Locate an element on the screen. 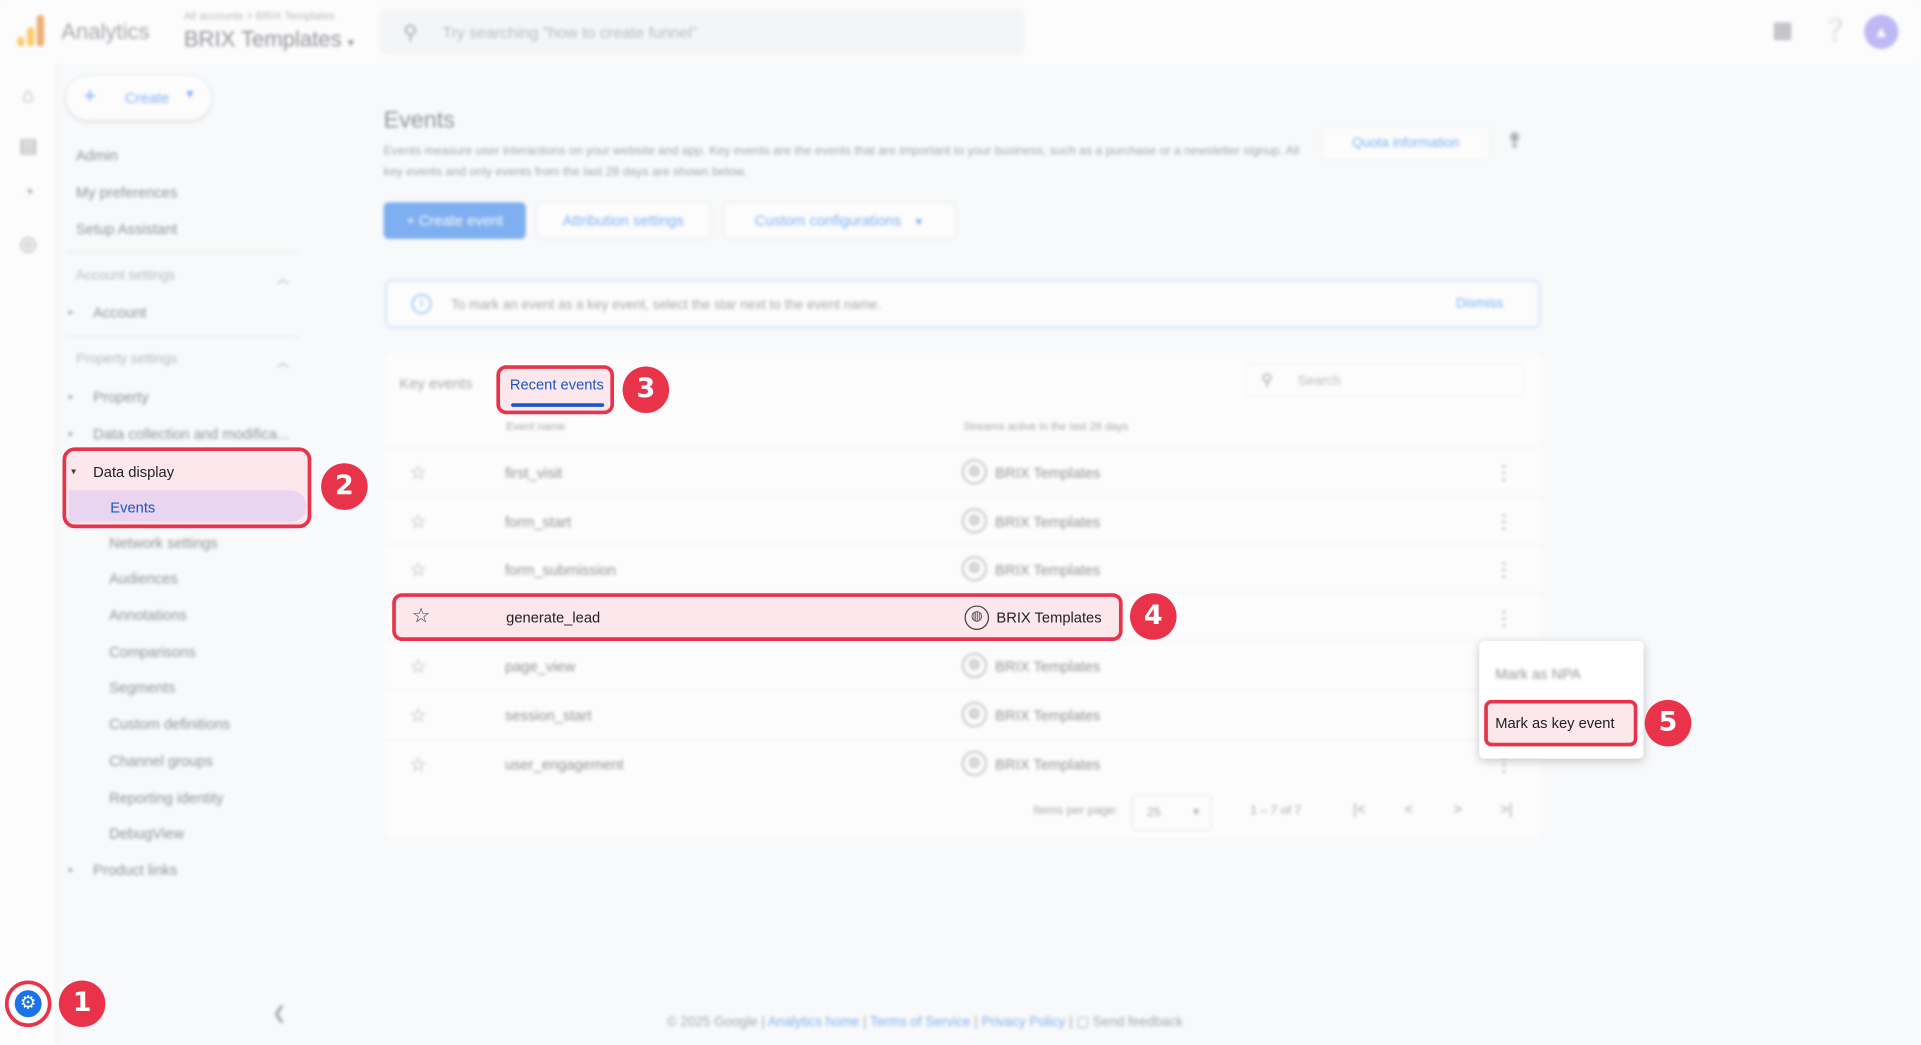 Image resolution: width=1921 pixels, height=1045 pixels. column-header-event-name: Event name is located at coordinates (535, 426).